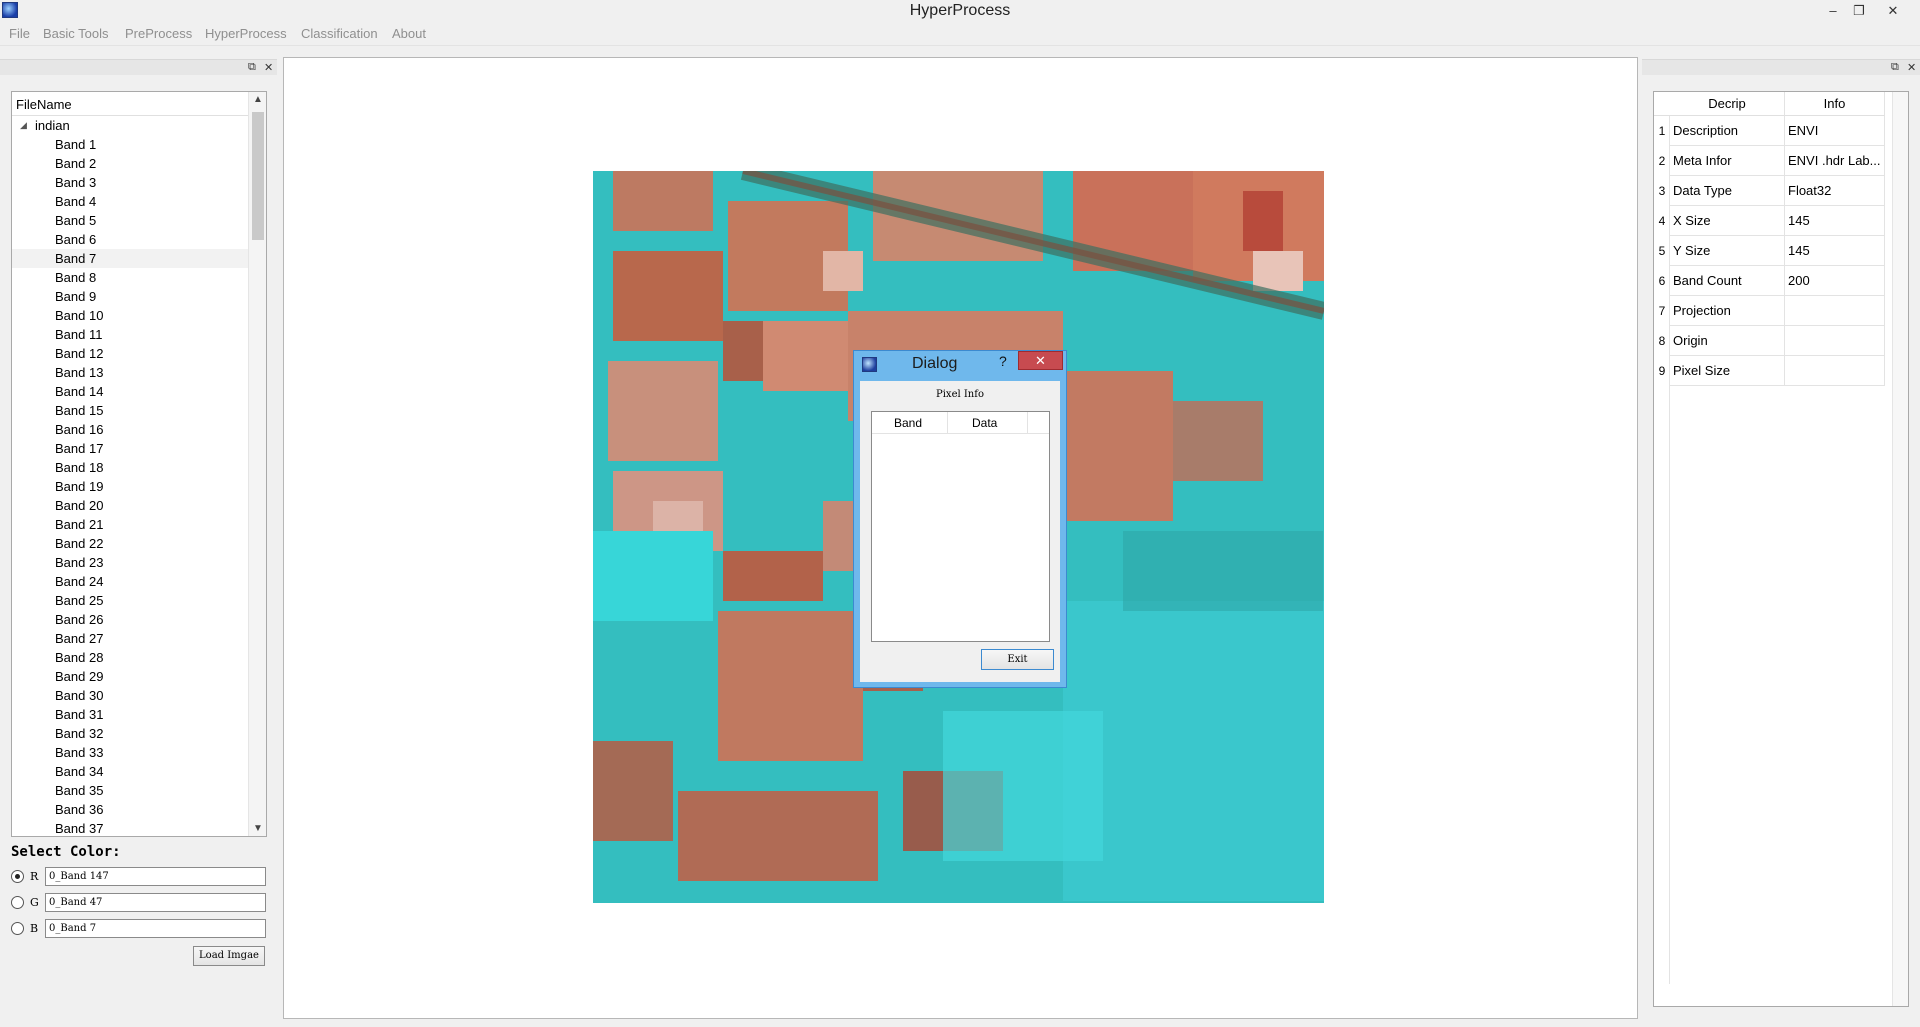 The width and height of the screenshot is (1920, 1027). Describe the element at coordinates (1662, 371) in the screenshot. I see `row-number: 9` at that location.